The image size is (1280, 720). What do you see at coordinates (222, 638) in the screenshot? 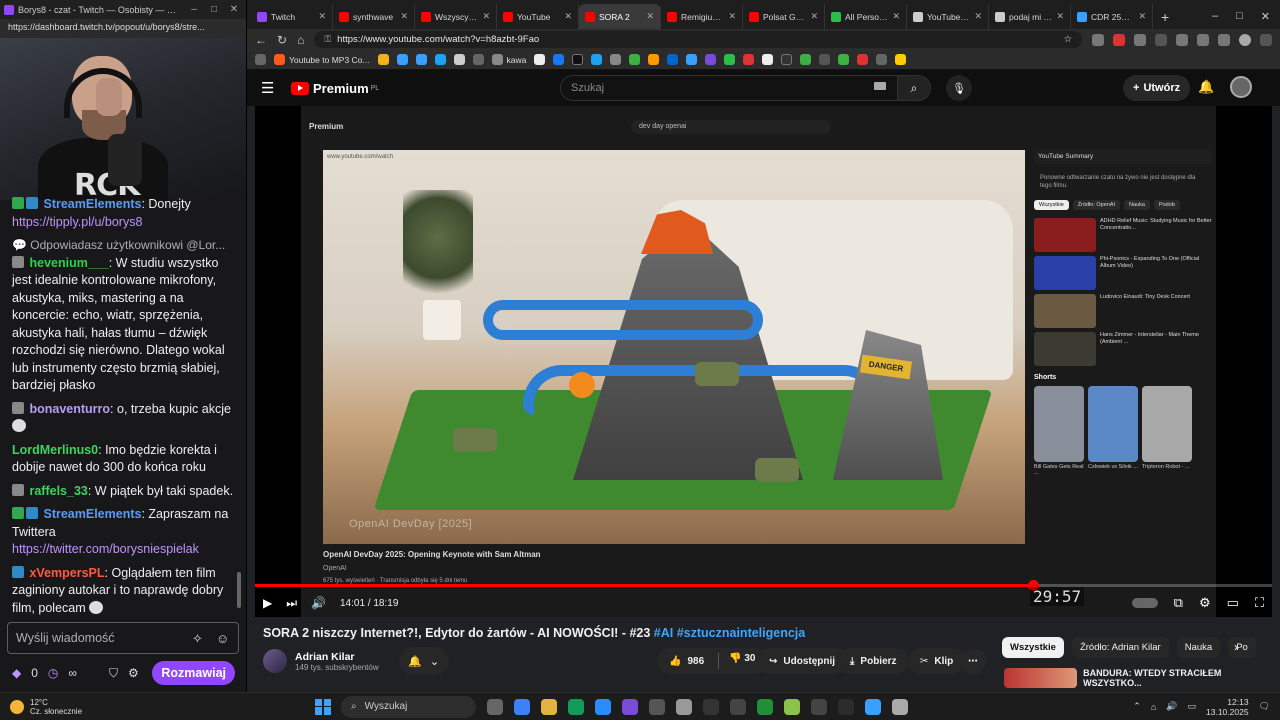
I see `emoji-icon: ☺` at bounding box center [222, 638].